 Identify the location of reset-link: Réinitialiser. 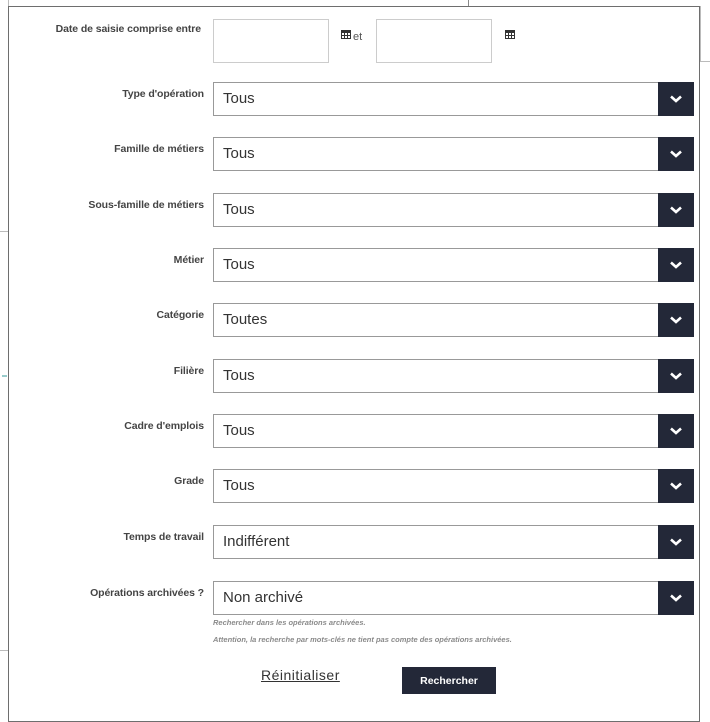
(300, 675).